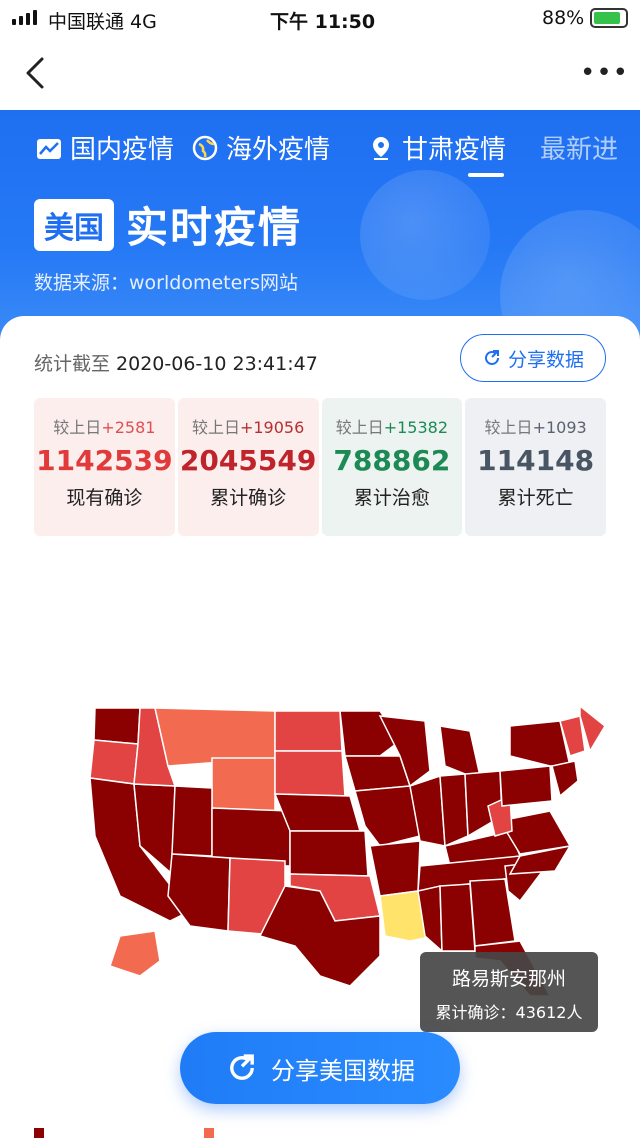 This screenshot has width=640, height=1138. I want to click on stat-total-recovered: 较上日+15382 788862 累计治愈, so click(392, 467).